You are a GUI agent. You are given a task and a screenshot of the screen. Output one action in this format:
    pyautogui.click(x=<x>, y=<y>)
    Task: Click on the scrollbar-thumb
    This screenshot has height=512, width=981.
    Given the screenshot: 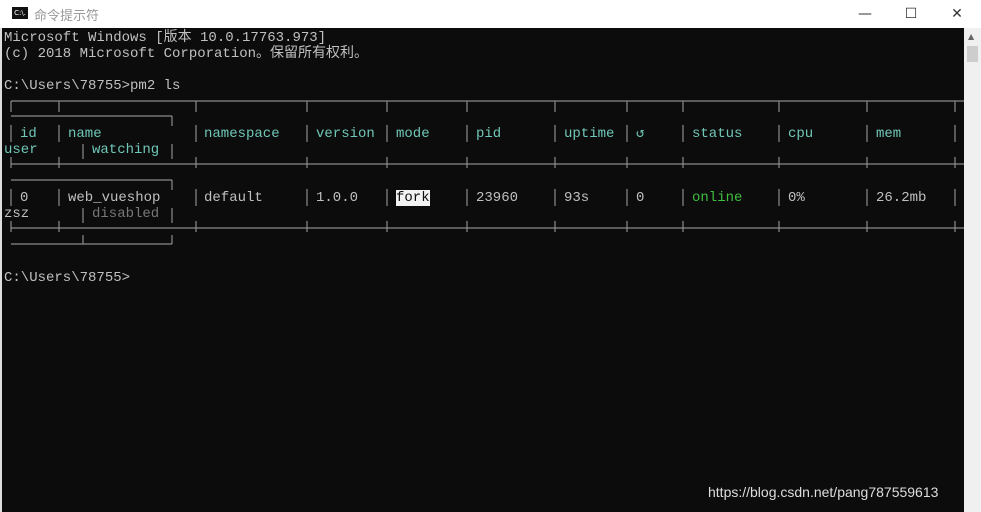 What is the action you would take?
    pyautogui.click(x=972, y=54)
    